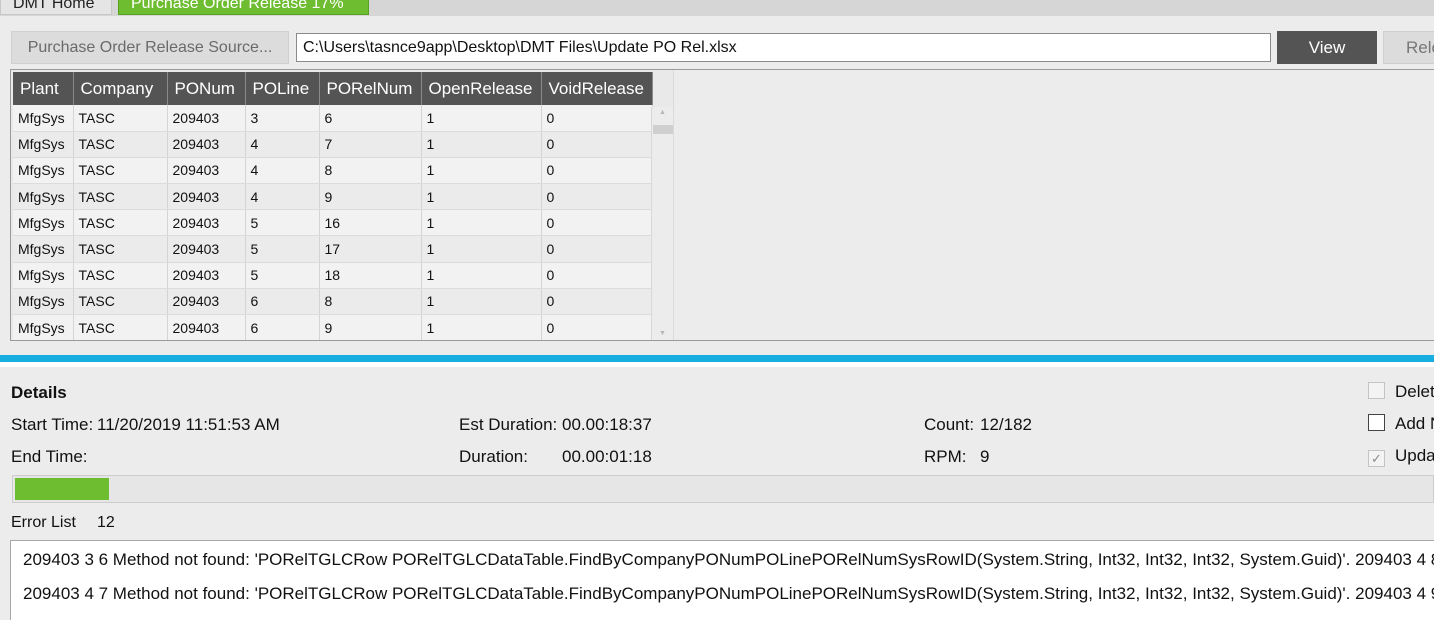 The image size is (1434, 620). I want to click on delete-option: Delete, so click(1401, 392).